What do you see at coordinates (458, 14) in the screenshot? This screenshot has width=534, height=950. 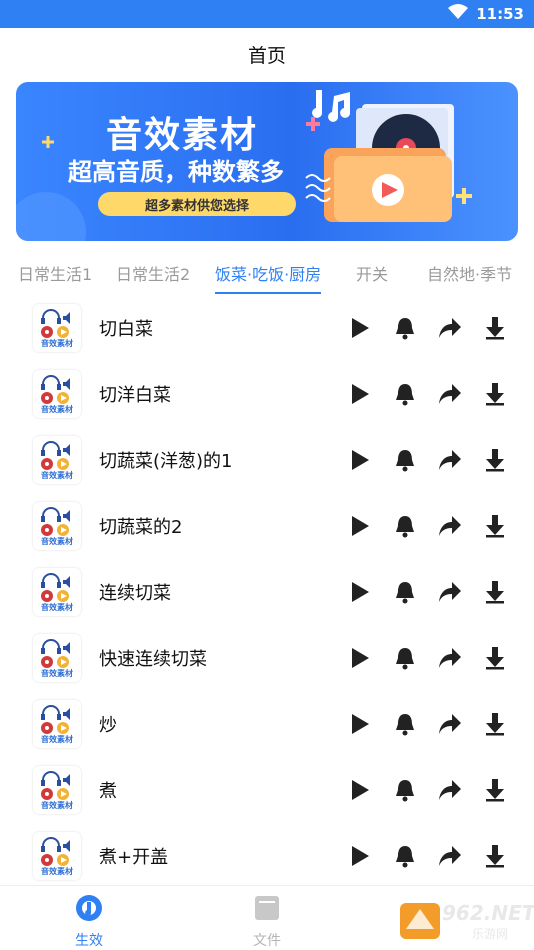 I see `wifi-icon` at bounding box center [458, 14].